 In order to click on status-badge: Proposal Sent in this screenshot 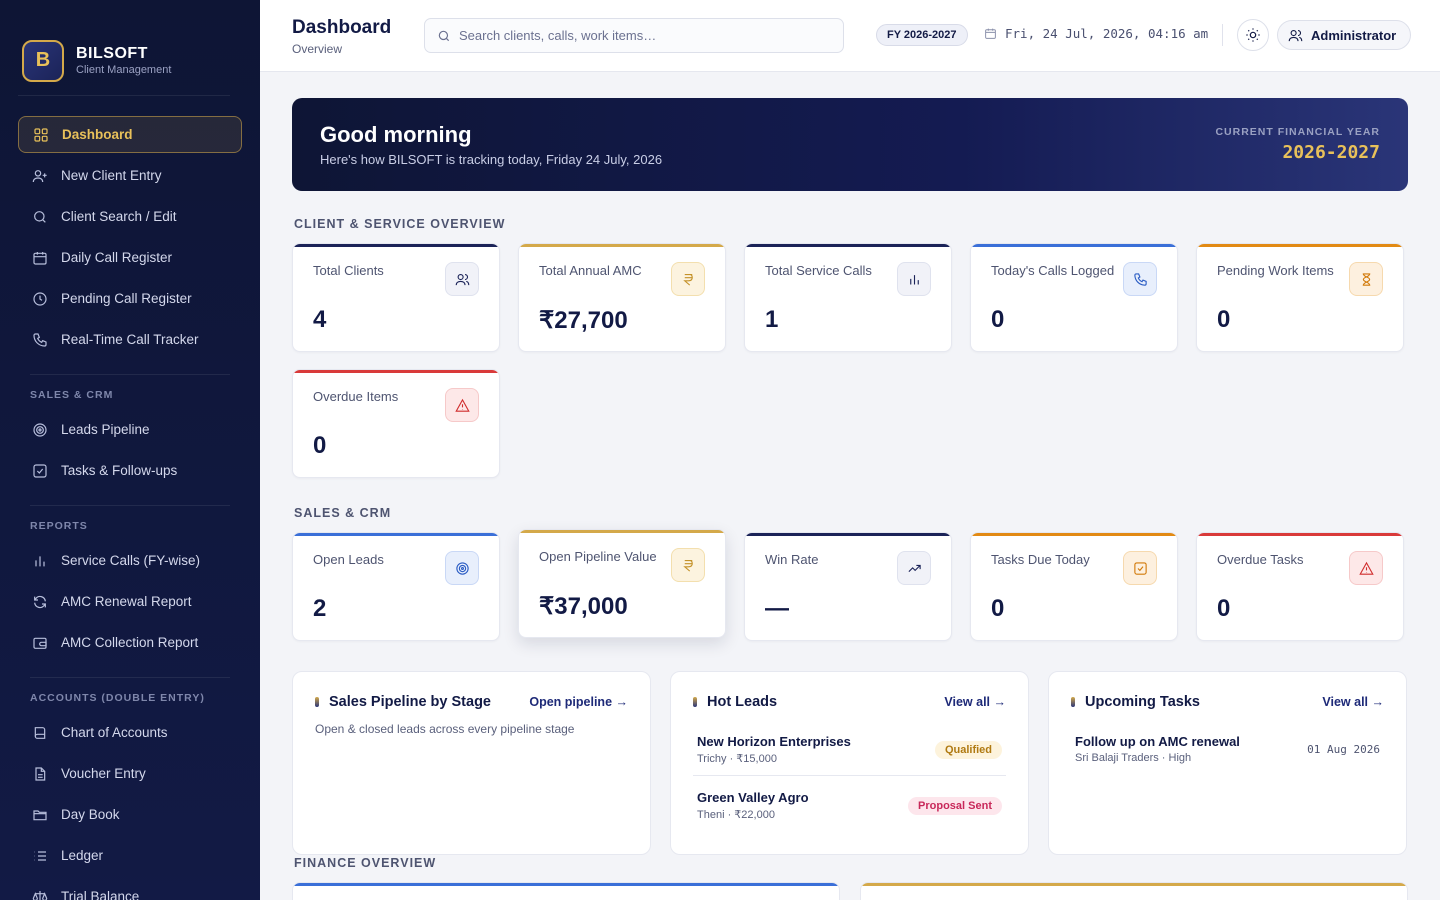, I will do `click(955, 805)`.